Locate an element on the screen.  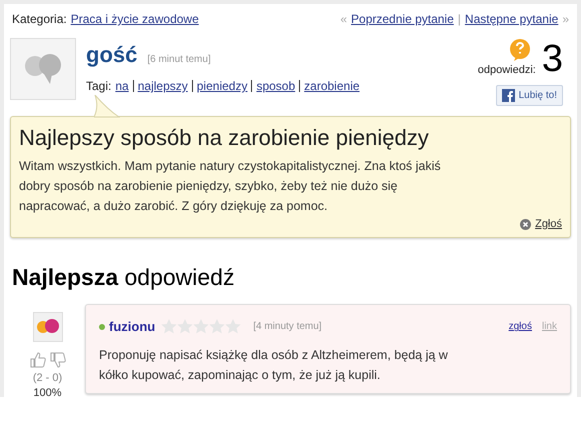
section-heading: Najlepsza odpowiedź is located at coordinates (124, 277).